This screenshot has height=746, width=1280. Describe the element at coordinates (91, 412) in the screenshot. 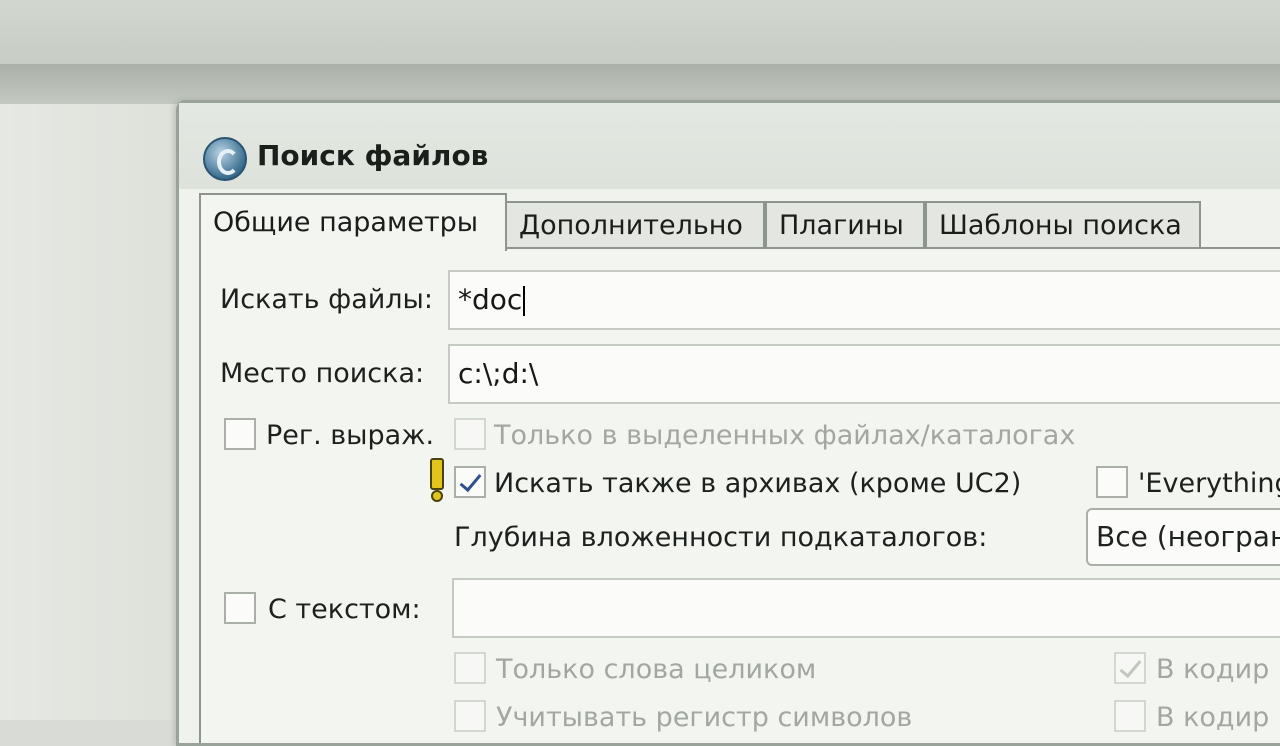

I see `background-window` at that location.